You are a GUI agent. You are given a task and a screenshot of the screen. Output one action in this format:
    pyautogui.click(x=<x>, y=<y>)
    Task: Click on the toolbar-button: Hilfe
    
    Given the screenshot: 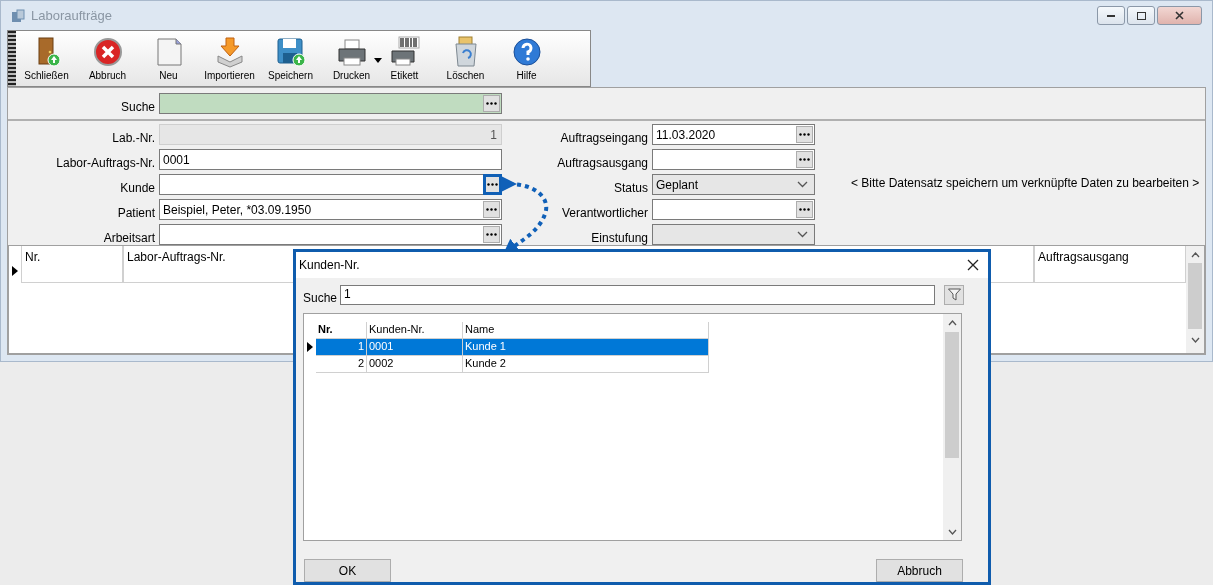 What is the action you would take?
    pyautogui.click(x=526, y=58)
    